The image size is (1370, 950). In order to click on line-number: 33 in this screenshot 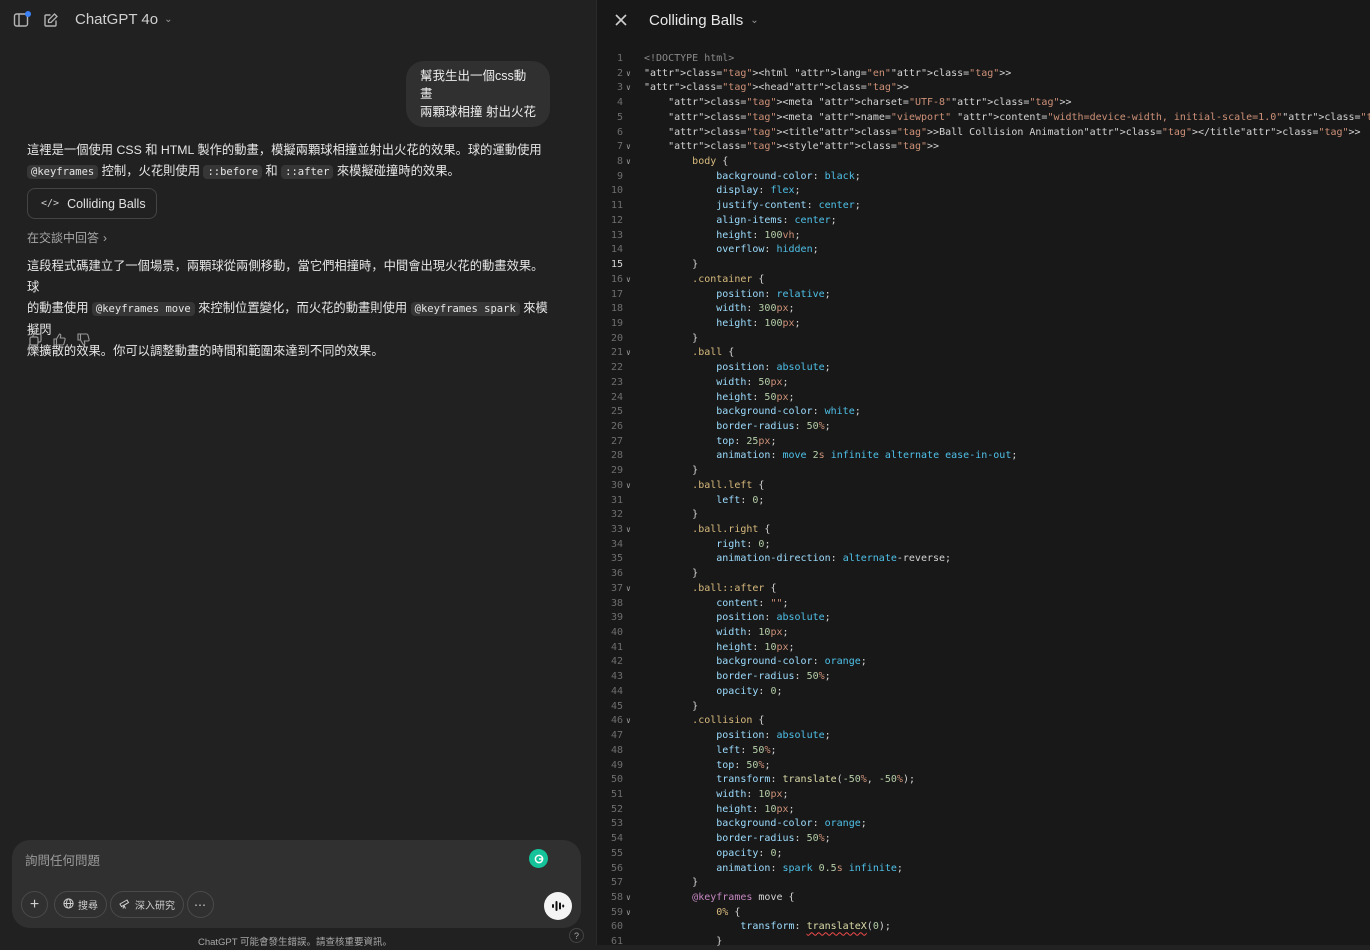, I will do `click(616, 529)`.